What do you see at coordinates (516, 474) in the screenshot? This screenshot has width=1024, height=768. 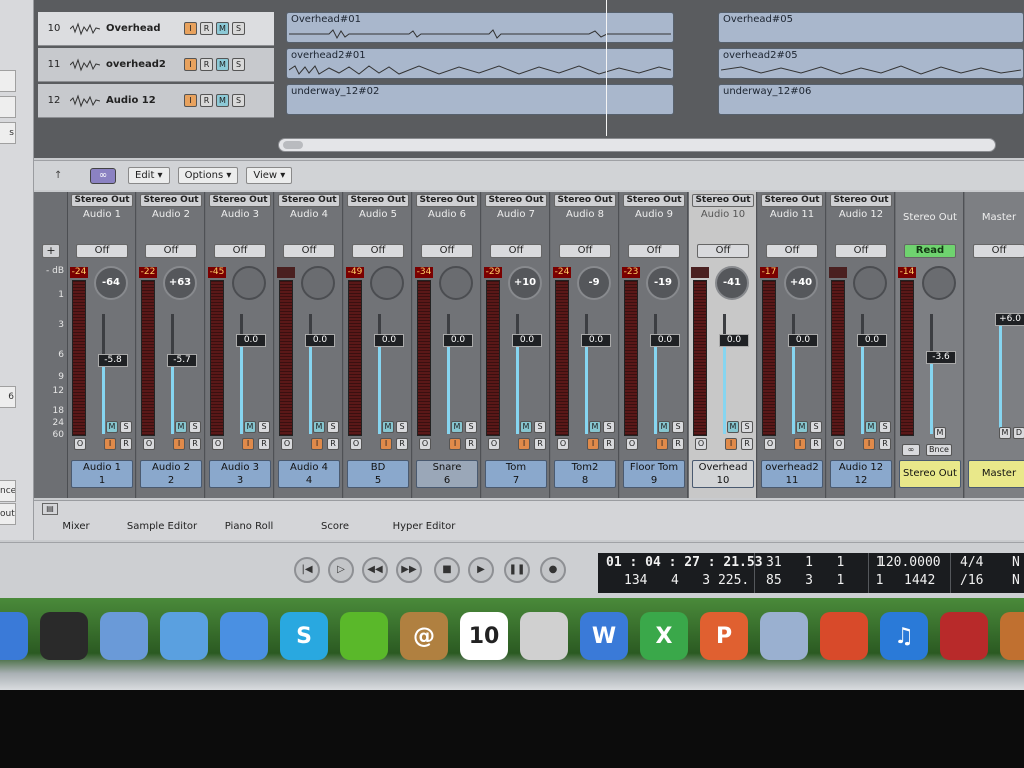 I see `track-name-label: Tom 7` at bounding box center [516, 474].